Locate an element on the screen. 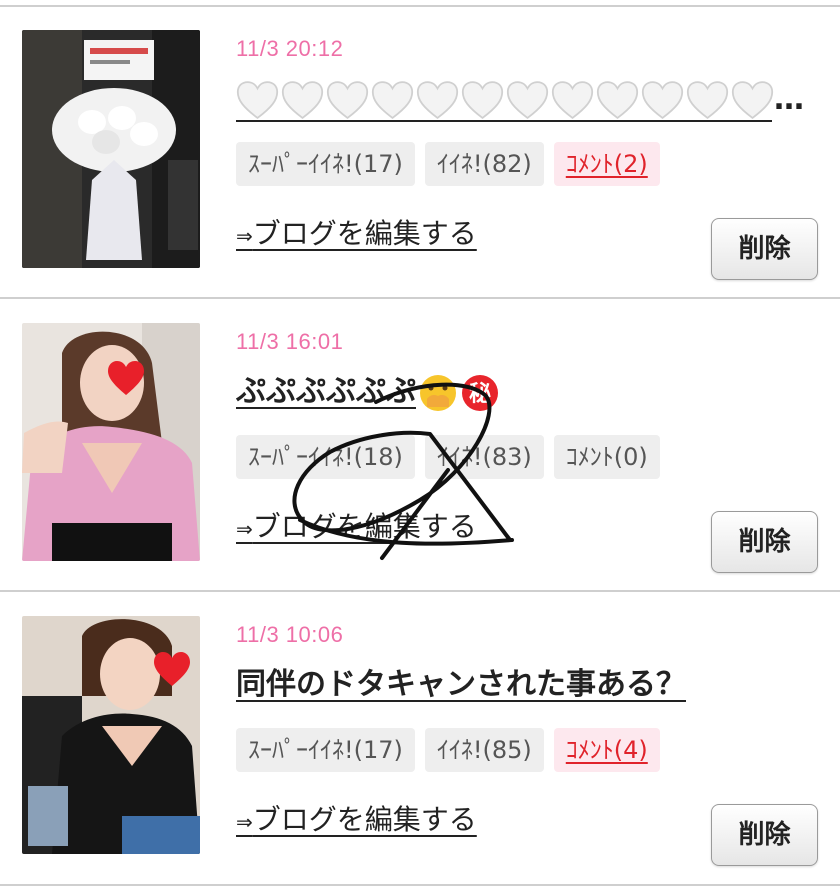 The width and height of the screenshot is (840, 892). reaction-badges: ｽｰﾊﾟｰｲｲﾈ!(17) ｲｲﾈ!(82) ｺﾒﾝﾄ(2) is located at coordinates (448, 164).